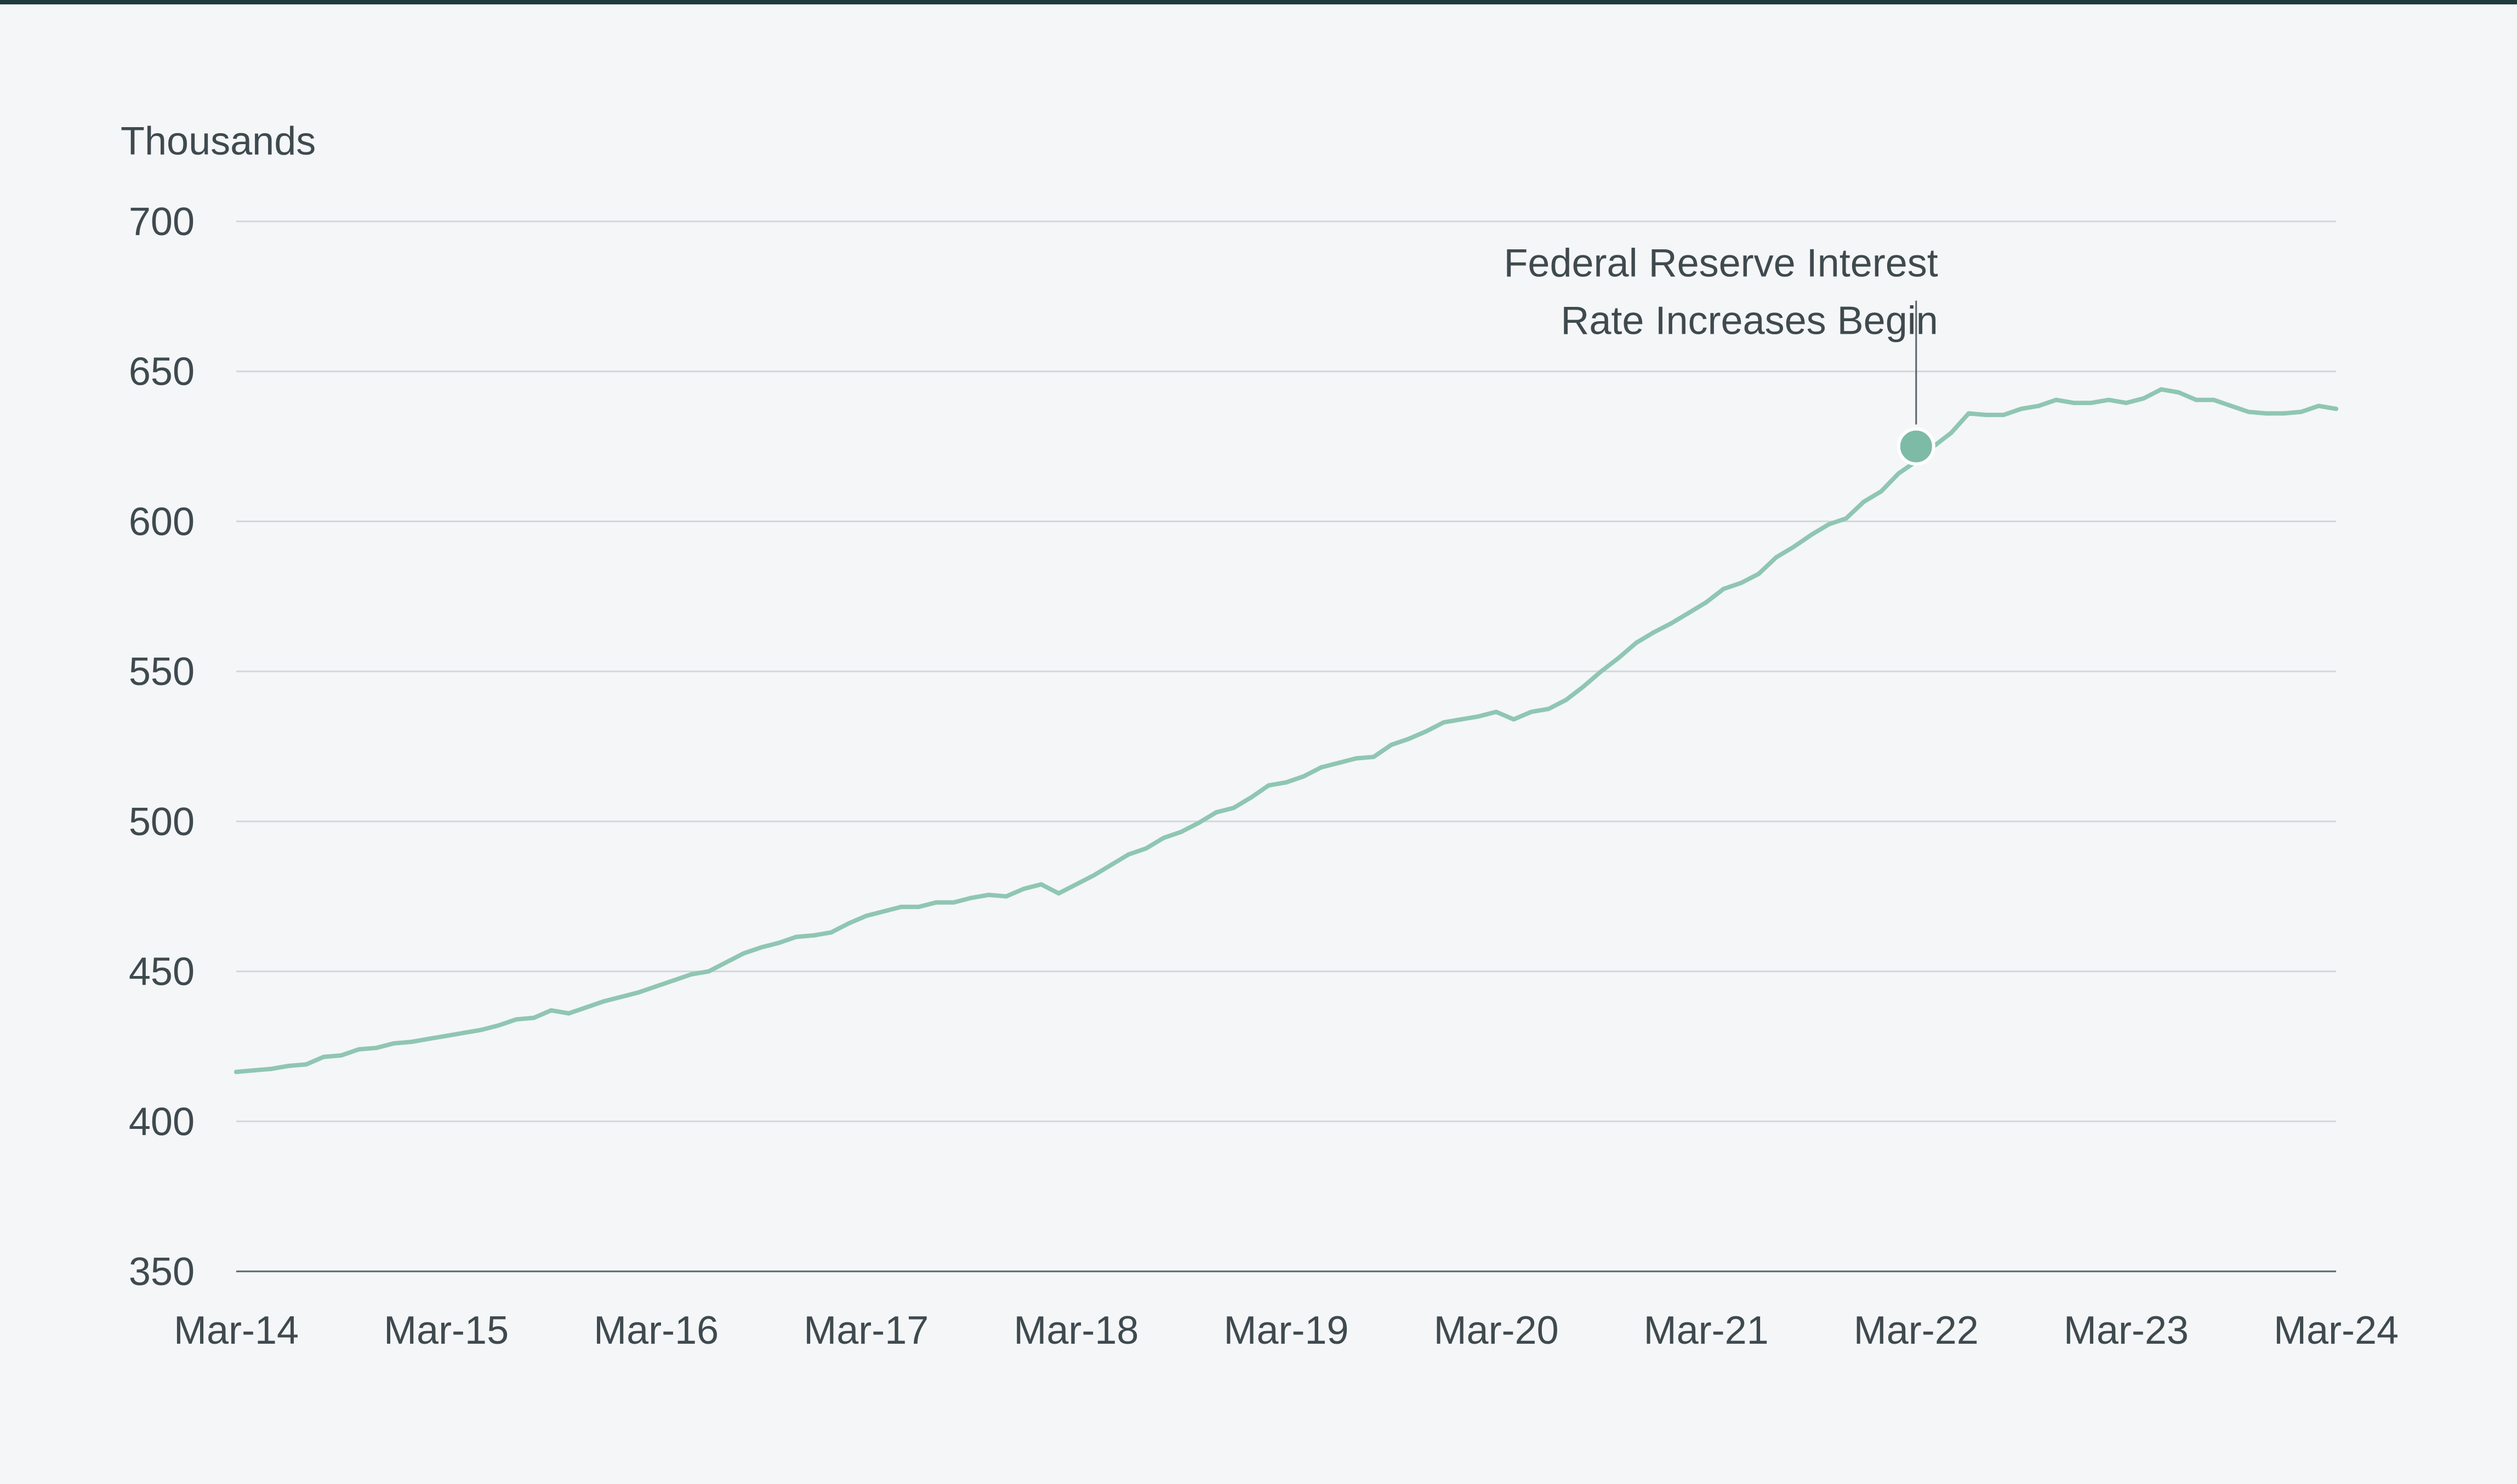 The width and height of the screenshot is (2517, 1484). What do you see at coordinates (162, 522) in the screenshot?
I see `y-tick-label: 600` at bounding box center [162, 522].